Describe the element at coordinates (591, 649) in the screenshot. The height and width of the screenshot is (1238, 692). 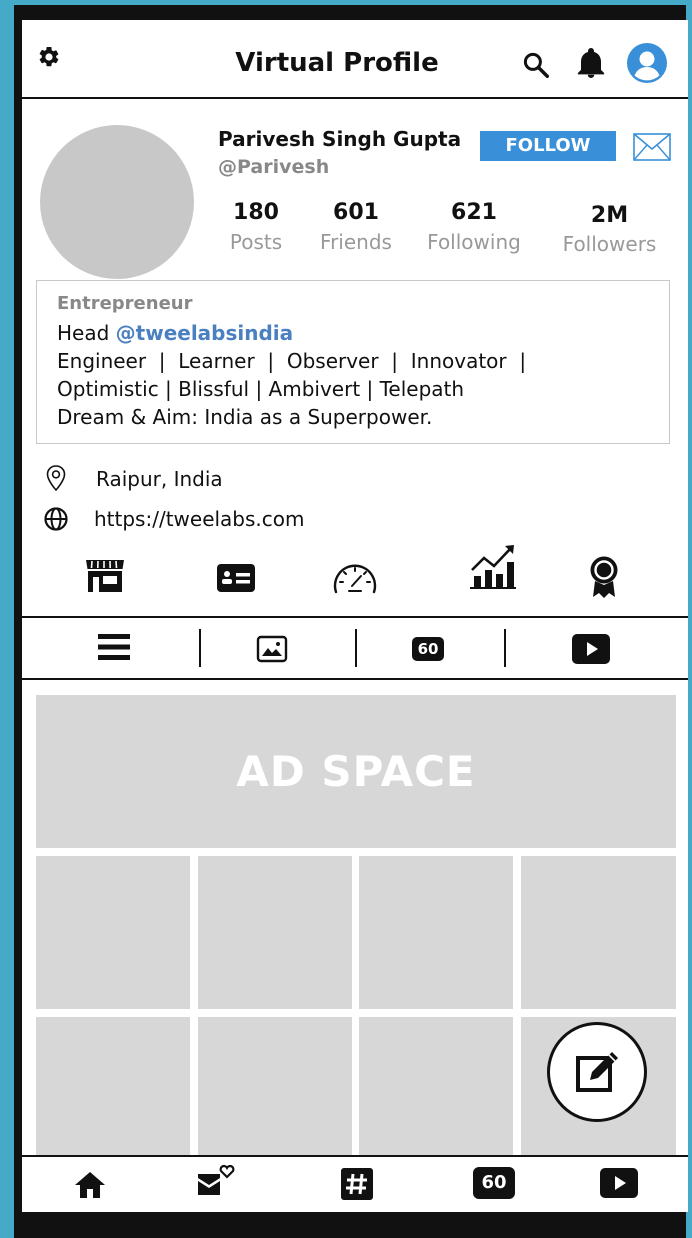
I see `tab-videos` at that location.